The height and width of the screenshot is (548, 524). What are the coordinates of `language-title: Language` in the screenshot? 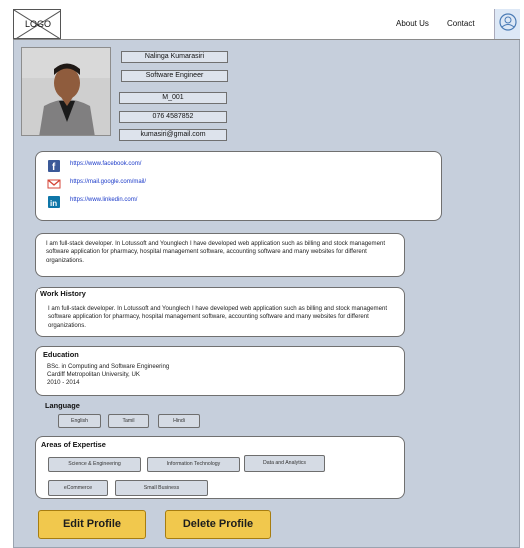 It's located at (62, 405).